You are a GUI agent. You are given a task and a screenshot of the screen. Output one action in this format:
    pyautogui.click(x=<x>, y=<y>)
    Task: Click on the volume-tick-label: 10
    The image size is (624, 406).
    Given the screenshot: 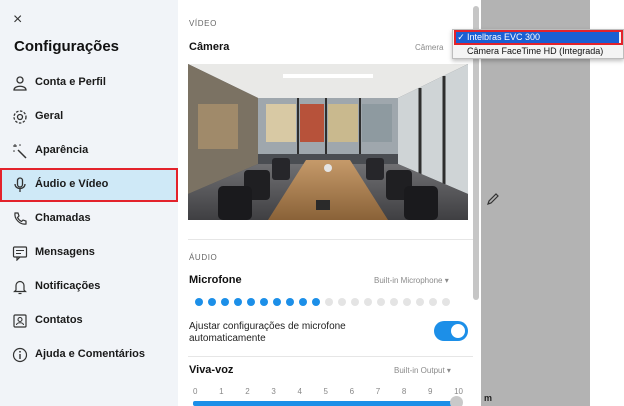 What is the action you would take?
    pyautogui.click(x=458, y=391)
    